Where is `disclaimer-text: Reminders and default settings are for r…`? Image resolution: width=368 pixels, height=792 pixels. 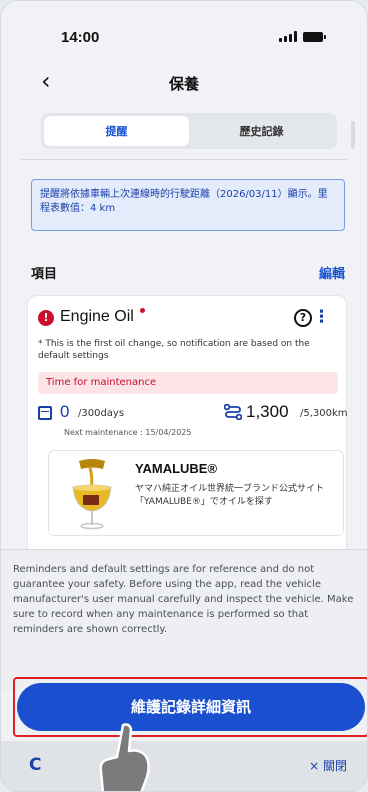
disclaimer-text: Reminders and default settings are for r… is located at coordinates (183, 599).